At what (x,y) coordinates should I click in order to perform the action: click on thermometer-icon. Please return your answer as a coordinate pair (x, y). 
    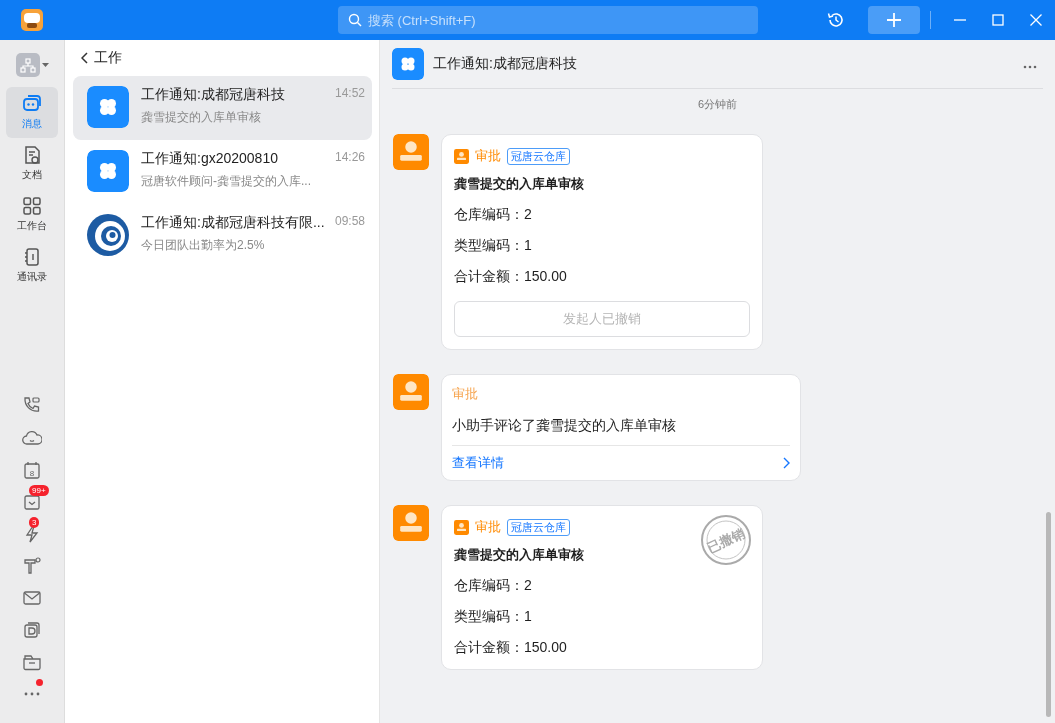
    Looking at the image, I should click on (32, 566).